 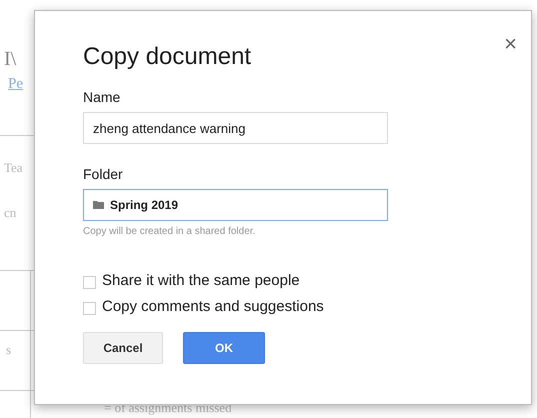 I want to click on option-label: Share it with the same people, so click(x=201, y=280).